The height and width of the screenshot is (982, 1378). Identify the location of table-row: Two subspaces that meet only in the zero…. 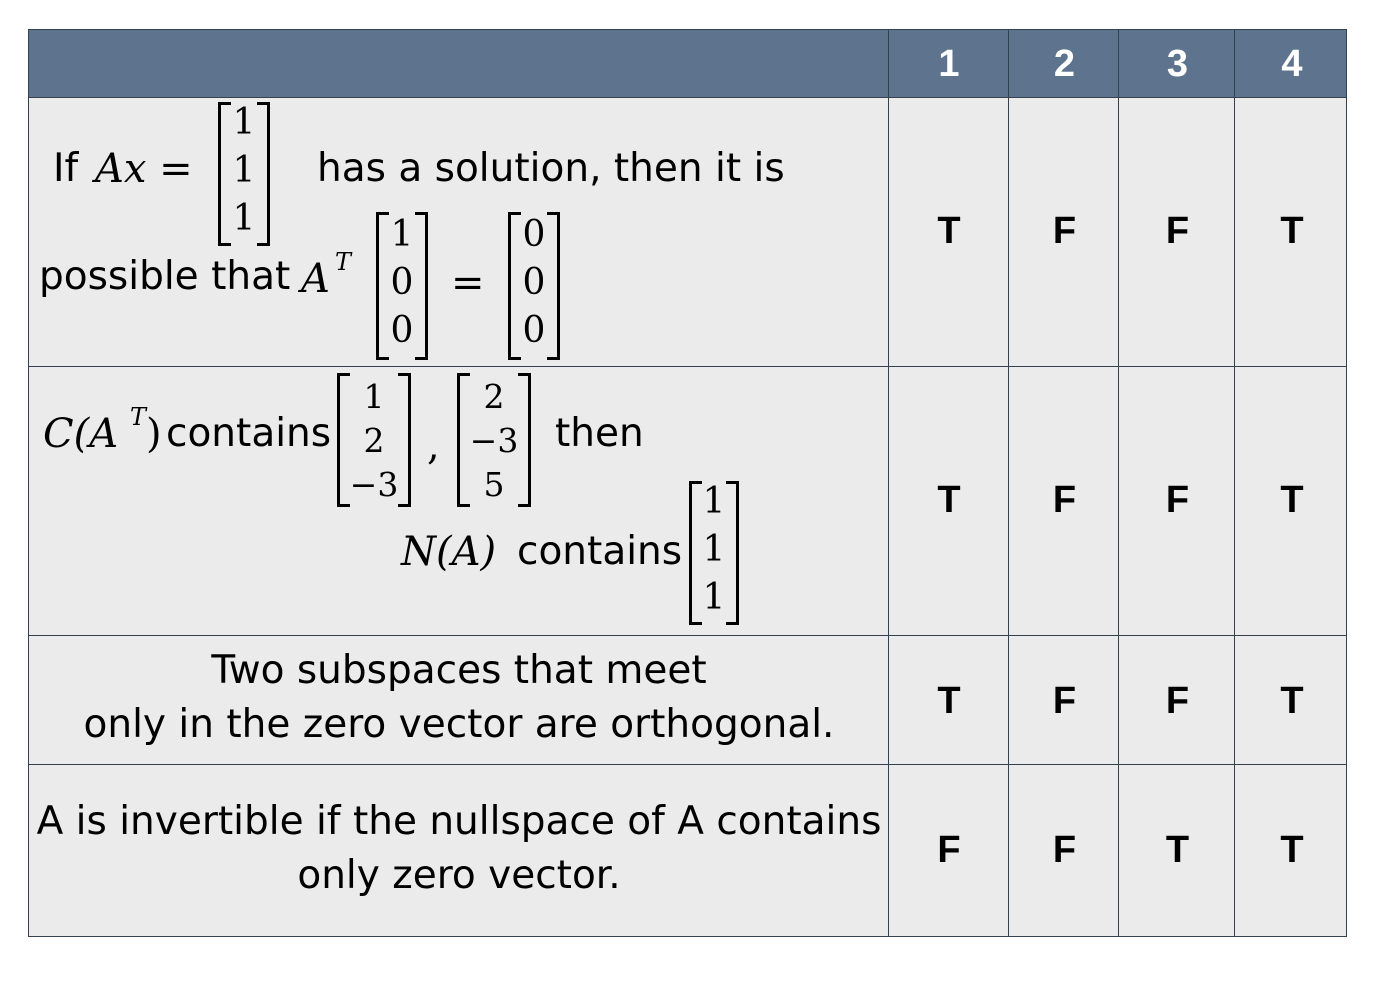
(687, 700).